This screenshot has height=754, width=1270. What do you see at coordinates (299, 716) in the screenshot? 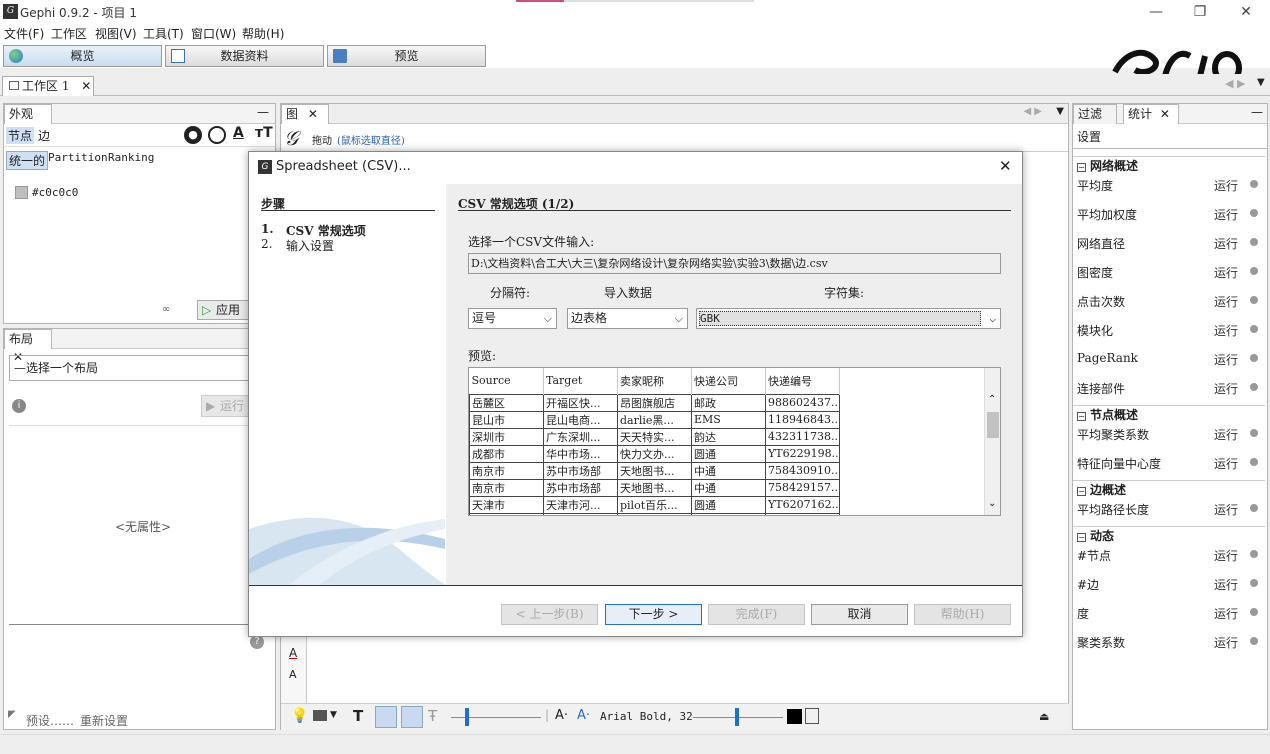
I see `lightbulb-icon: 💡` at bounding box center [299, 716].